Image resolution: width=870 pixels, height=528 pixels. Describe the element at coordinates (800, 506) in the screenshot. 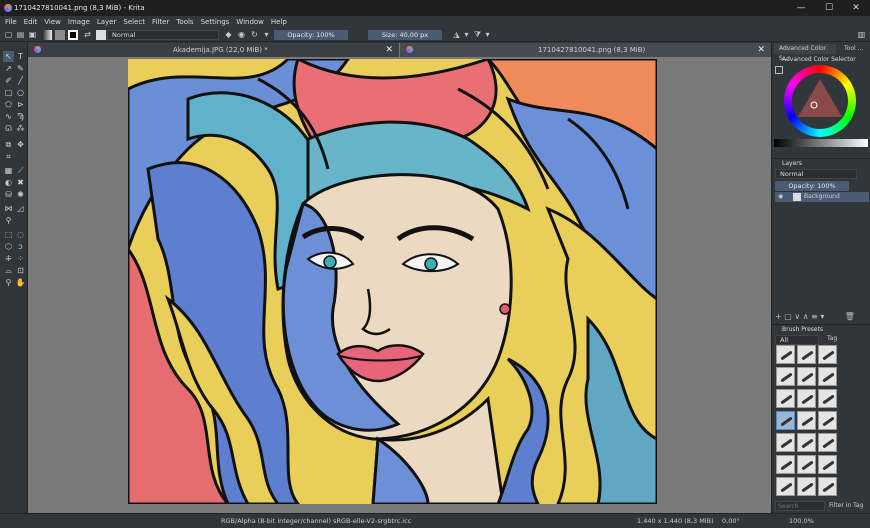

I see `brush-search-input` at that location.